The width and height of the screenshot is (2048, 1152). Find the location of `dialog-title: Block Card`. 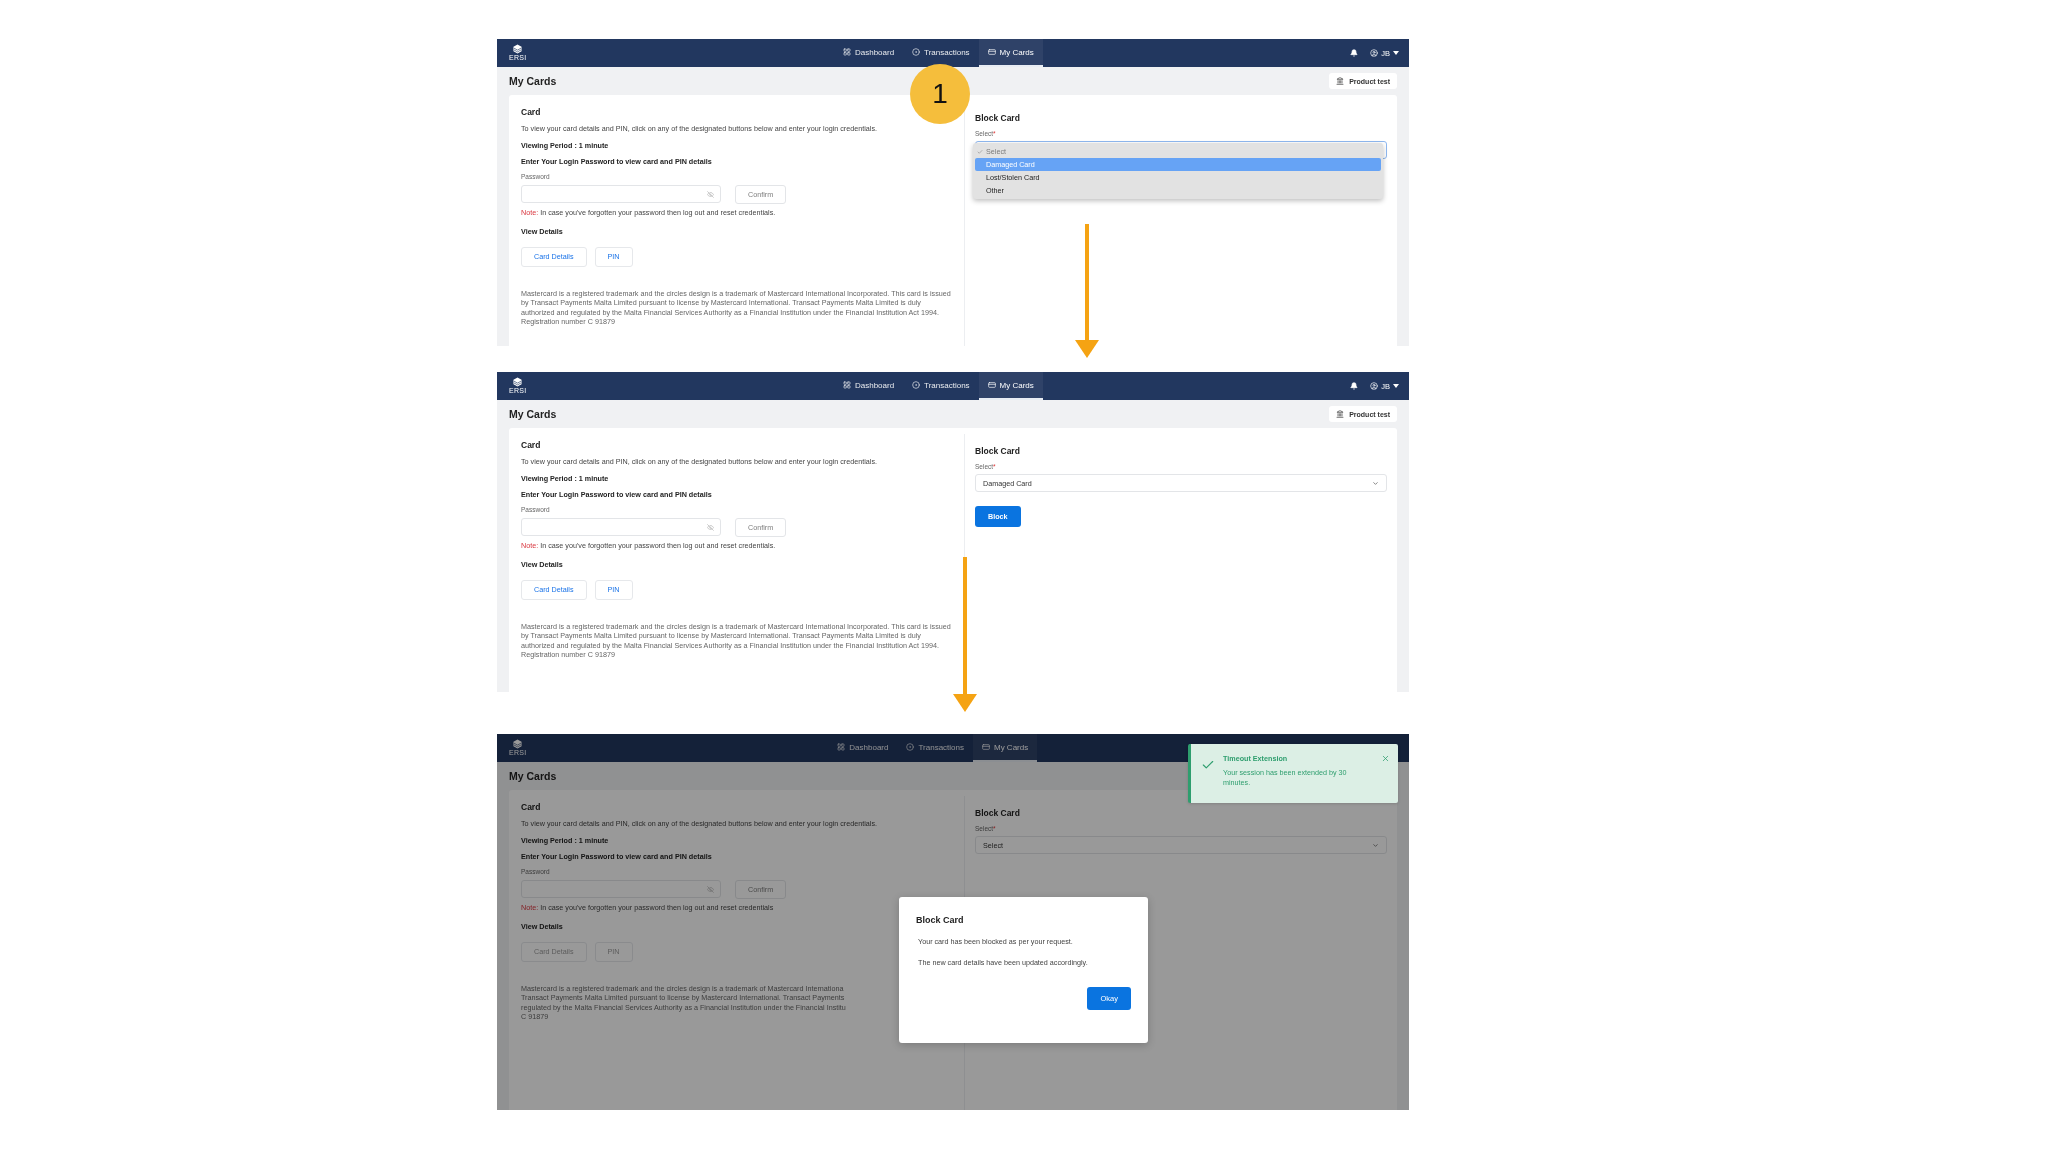

dialog-title: Block Card is located at coordinates (940, 920).